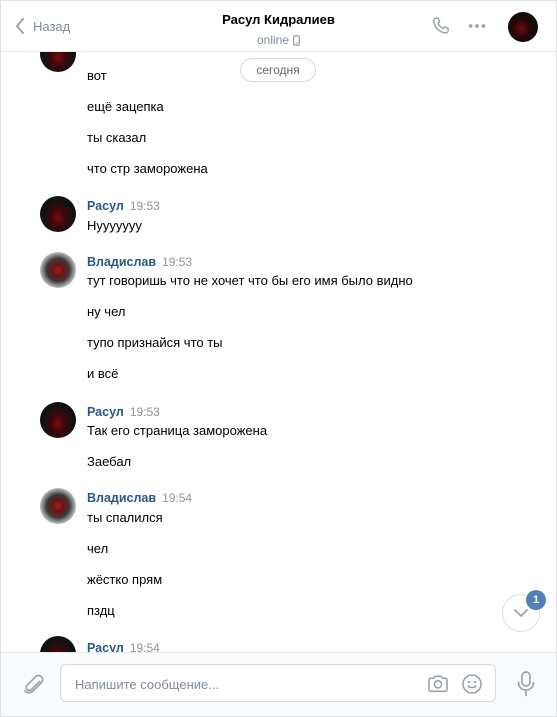 Image resolution: width=557 pixels, height=717 pixels. I want to click on message-composer, so click(278, 684).